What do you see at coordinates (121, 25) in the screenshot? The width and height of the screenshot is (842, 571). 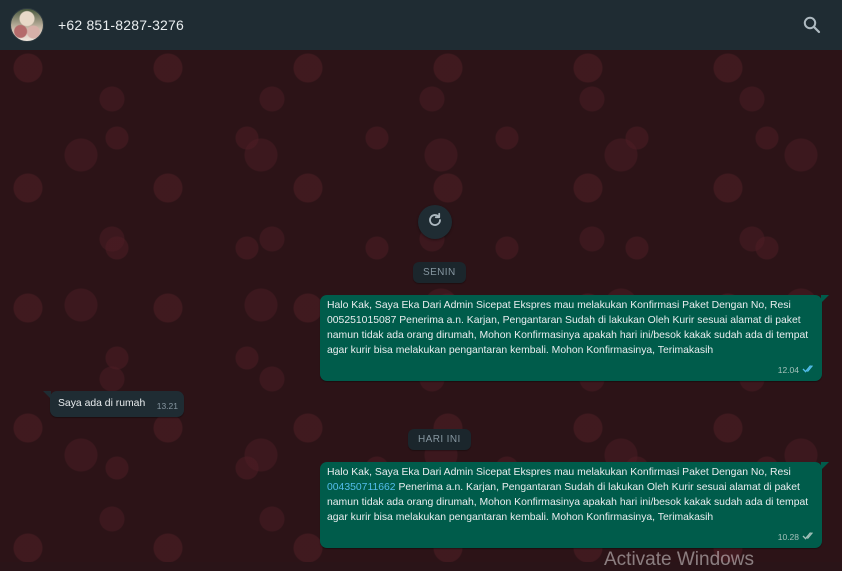 I see `contact-name: +62 851-8287-3276` at bounding box center [121, 25].